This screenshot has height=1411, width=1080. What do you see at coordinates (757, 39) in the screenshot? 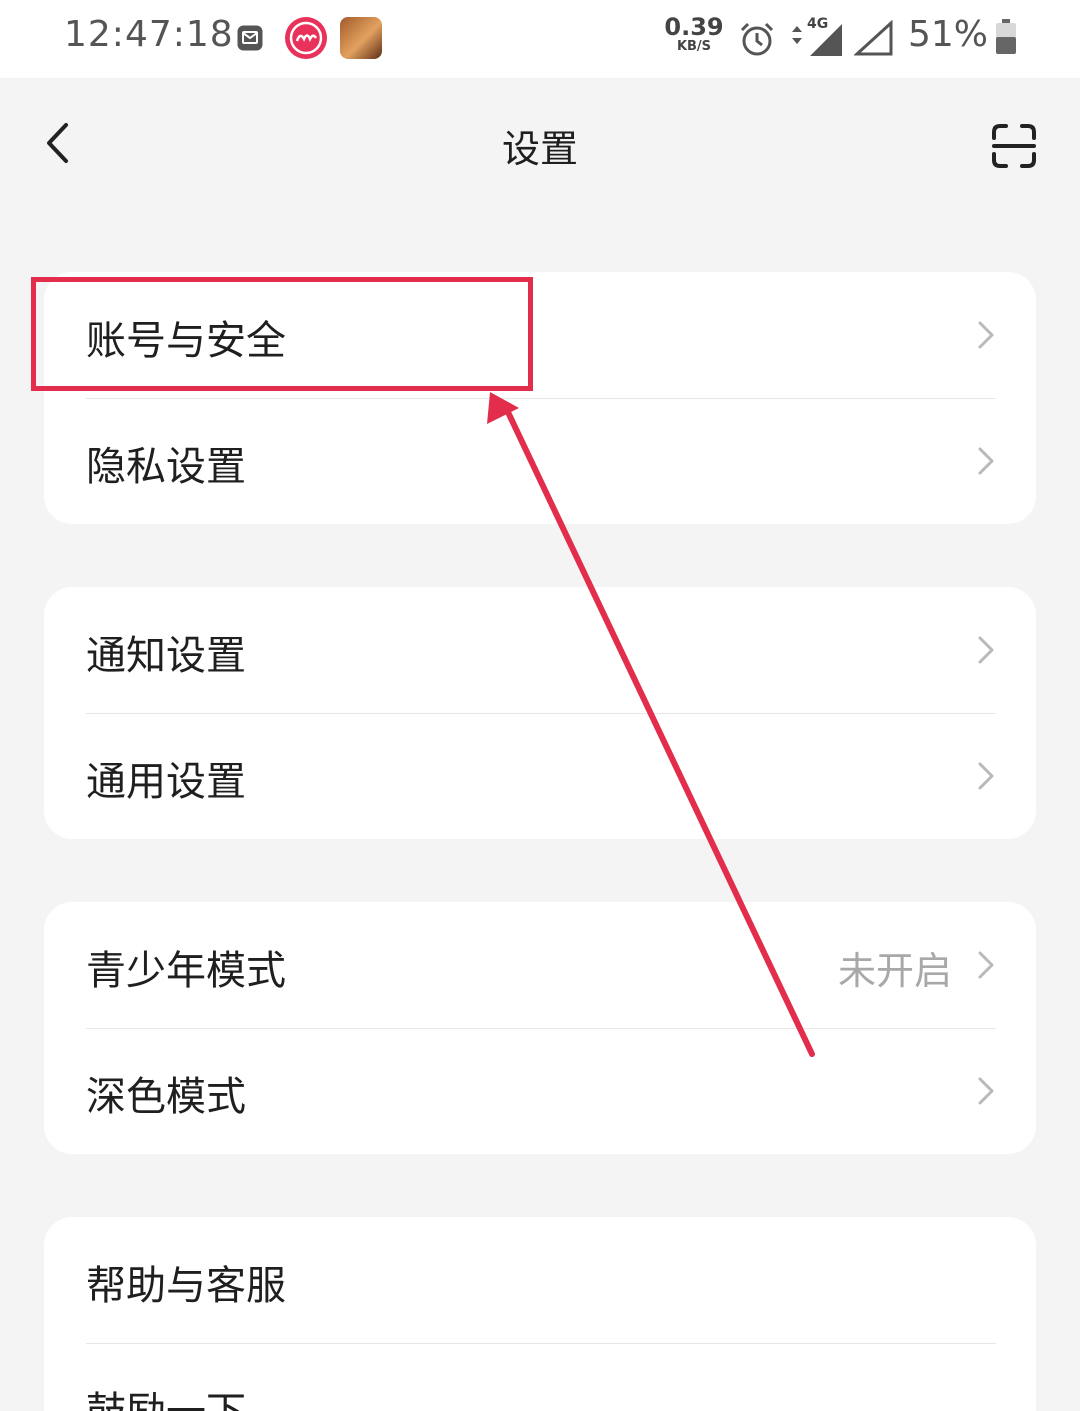
I see `alarm-icon` at bounding box center [757, 39].